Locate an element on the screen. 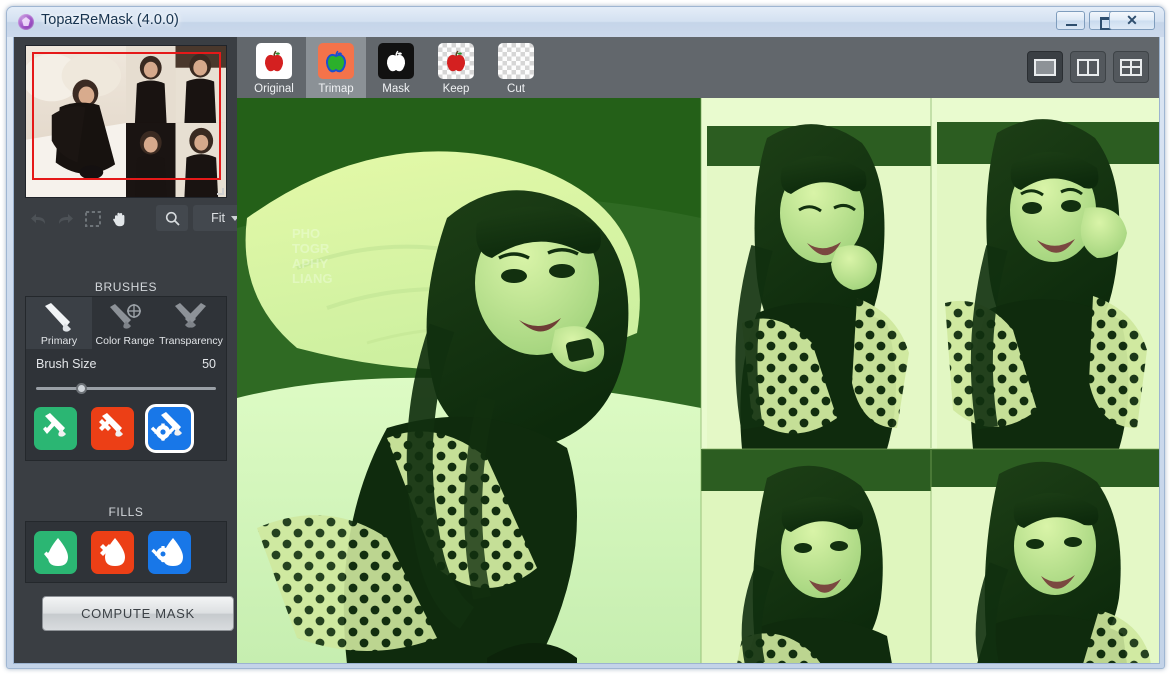 The height and width of the screenshot is (674, 1171). view-mode-split is located at coordinates (1088, 67).